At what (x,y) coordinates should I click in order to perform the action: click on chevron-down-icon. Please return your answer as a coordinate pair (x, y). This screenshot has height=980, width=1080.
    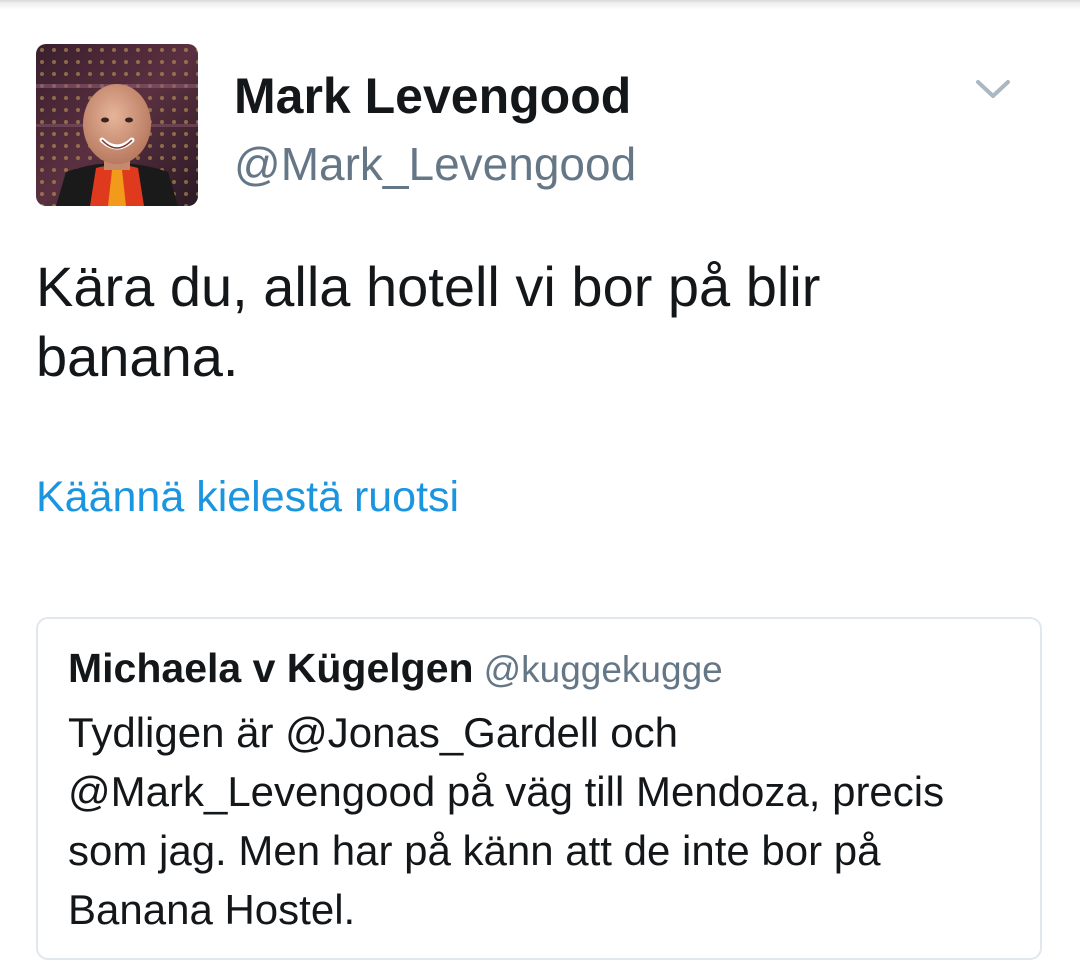
    Looking at the image, I should click on (993, 90).